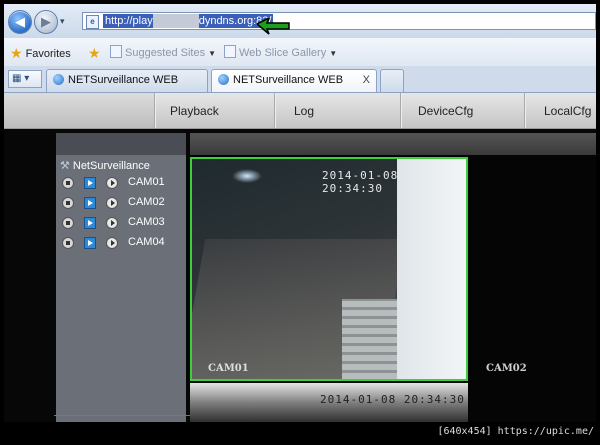 The width and height of the screenshot is (600, 445). Describe the element at coordinates (567, 111) in the screenshot. I see `menu-localcfg: LocalCfg` at that location.